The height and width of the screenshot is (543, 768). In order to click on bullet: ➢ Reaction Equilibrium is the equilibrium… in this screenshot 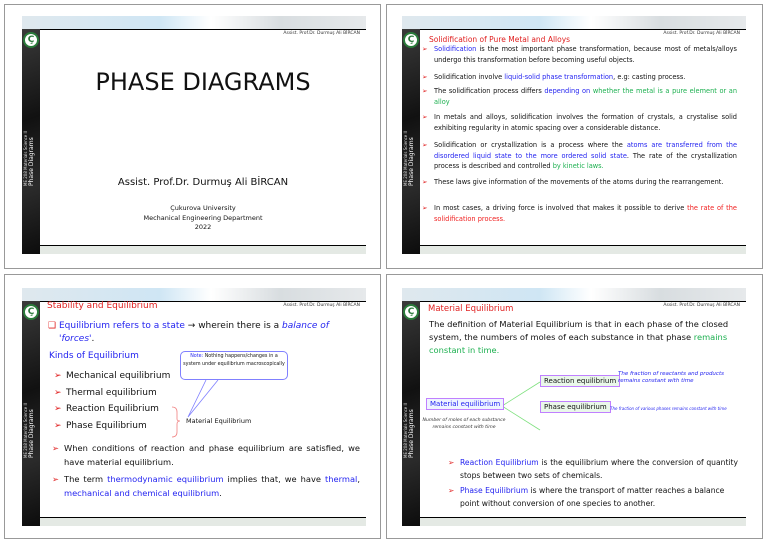, I will do `click(593, 469)`.